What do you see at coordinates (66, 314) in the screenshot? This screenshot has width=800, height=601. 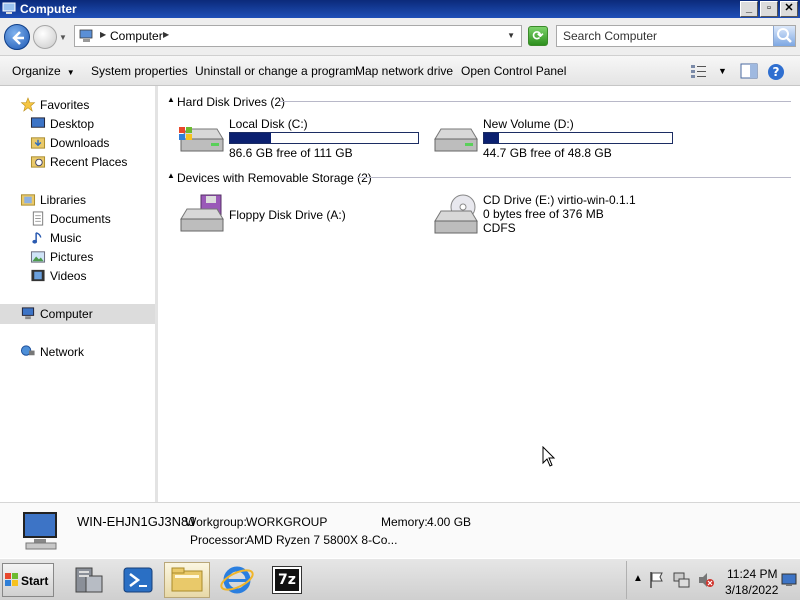 I see `sidebar-label: Computer` at bounding box center [66, 314].